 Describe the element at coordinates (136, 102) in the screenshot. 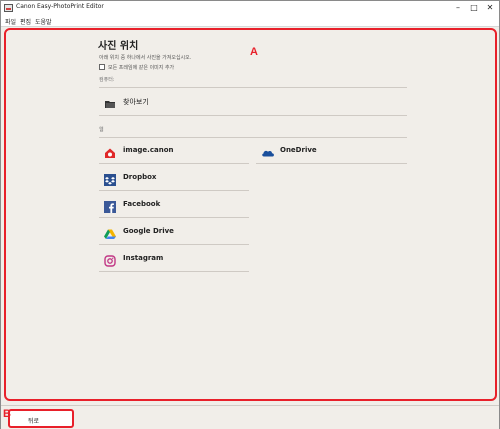

I see `browse-label: 찾아보기` at that location.